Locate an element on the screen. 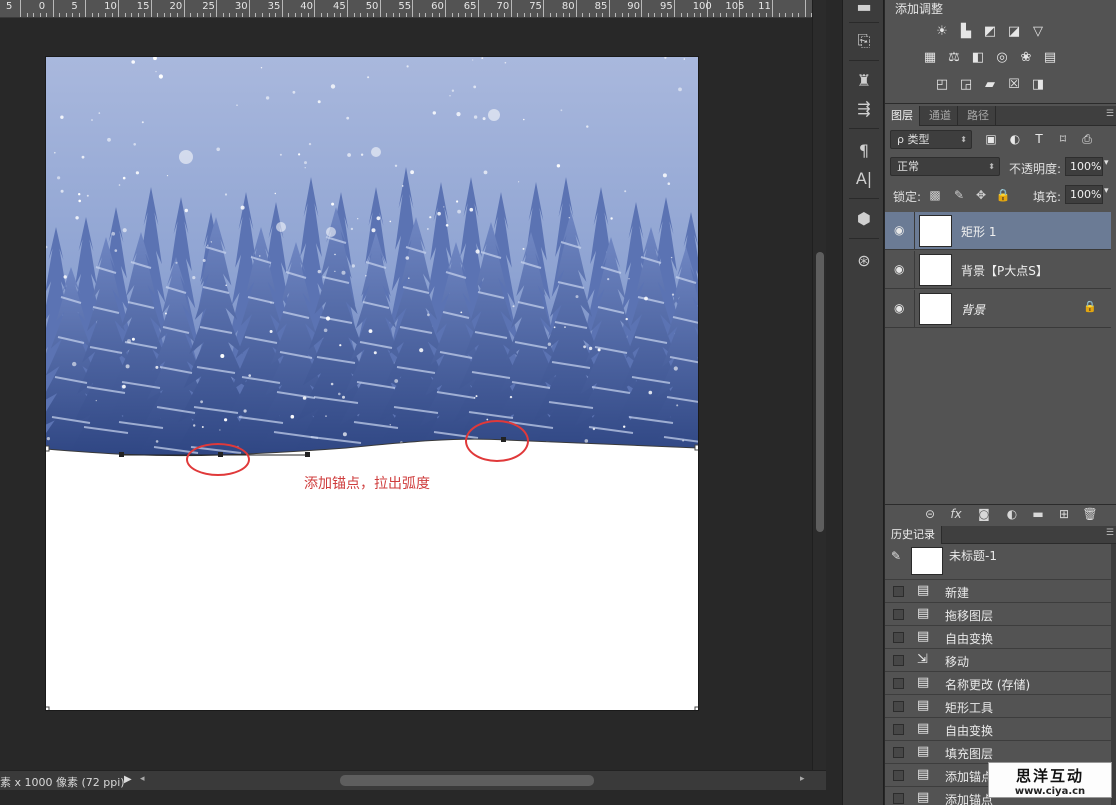  filter-smart-object-icon: ⎙ is located at coordinates (1087, 139).